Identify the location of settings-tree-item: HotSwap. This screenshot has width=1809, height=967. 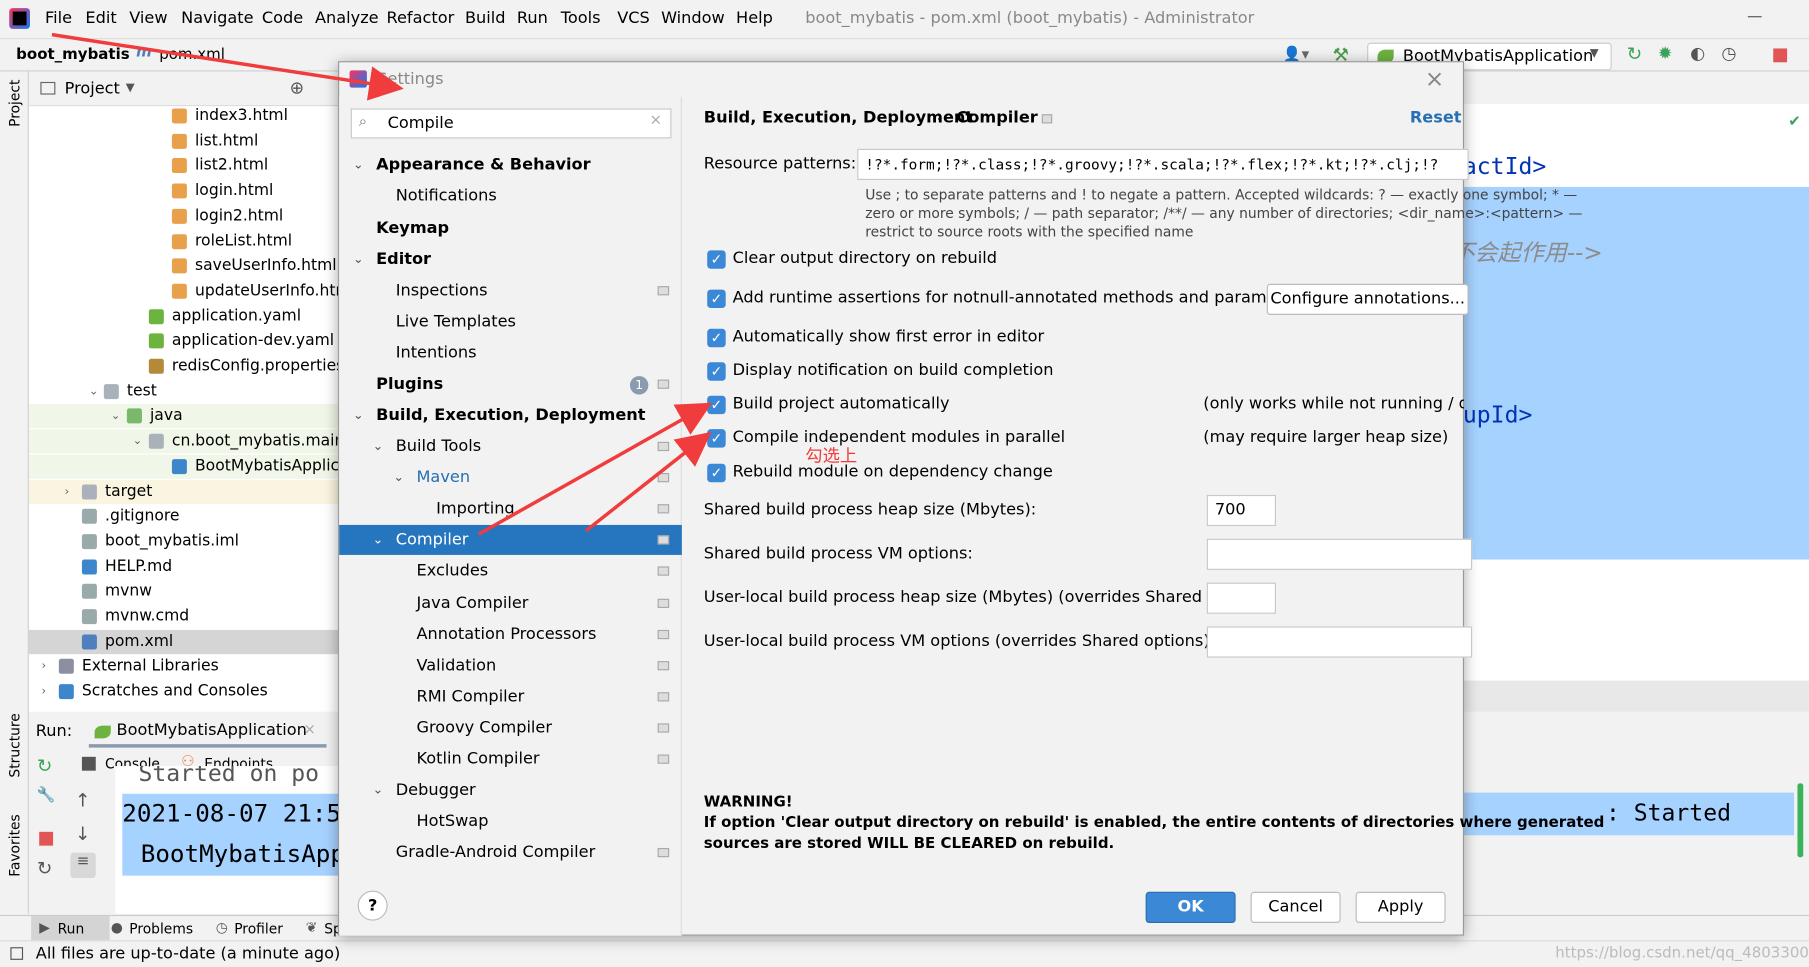
(510, 821).